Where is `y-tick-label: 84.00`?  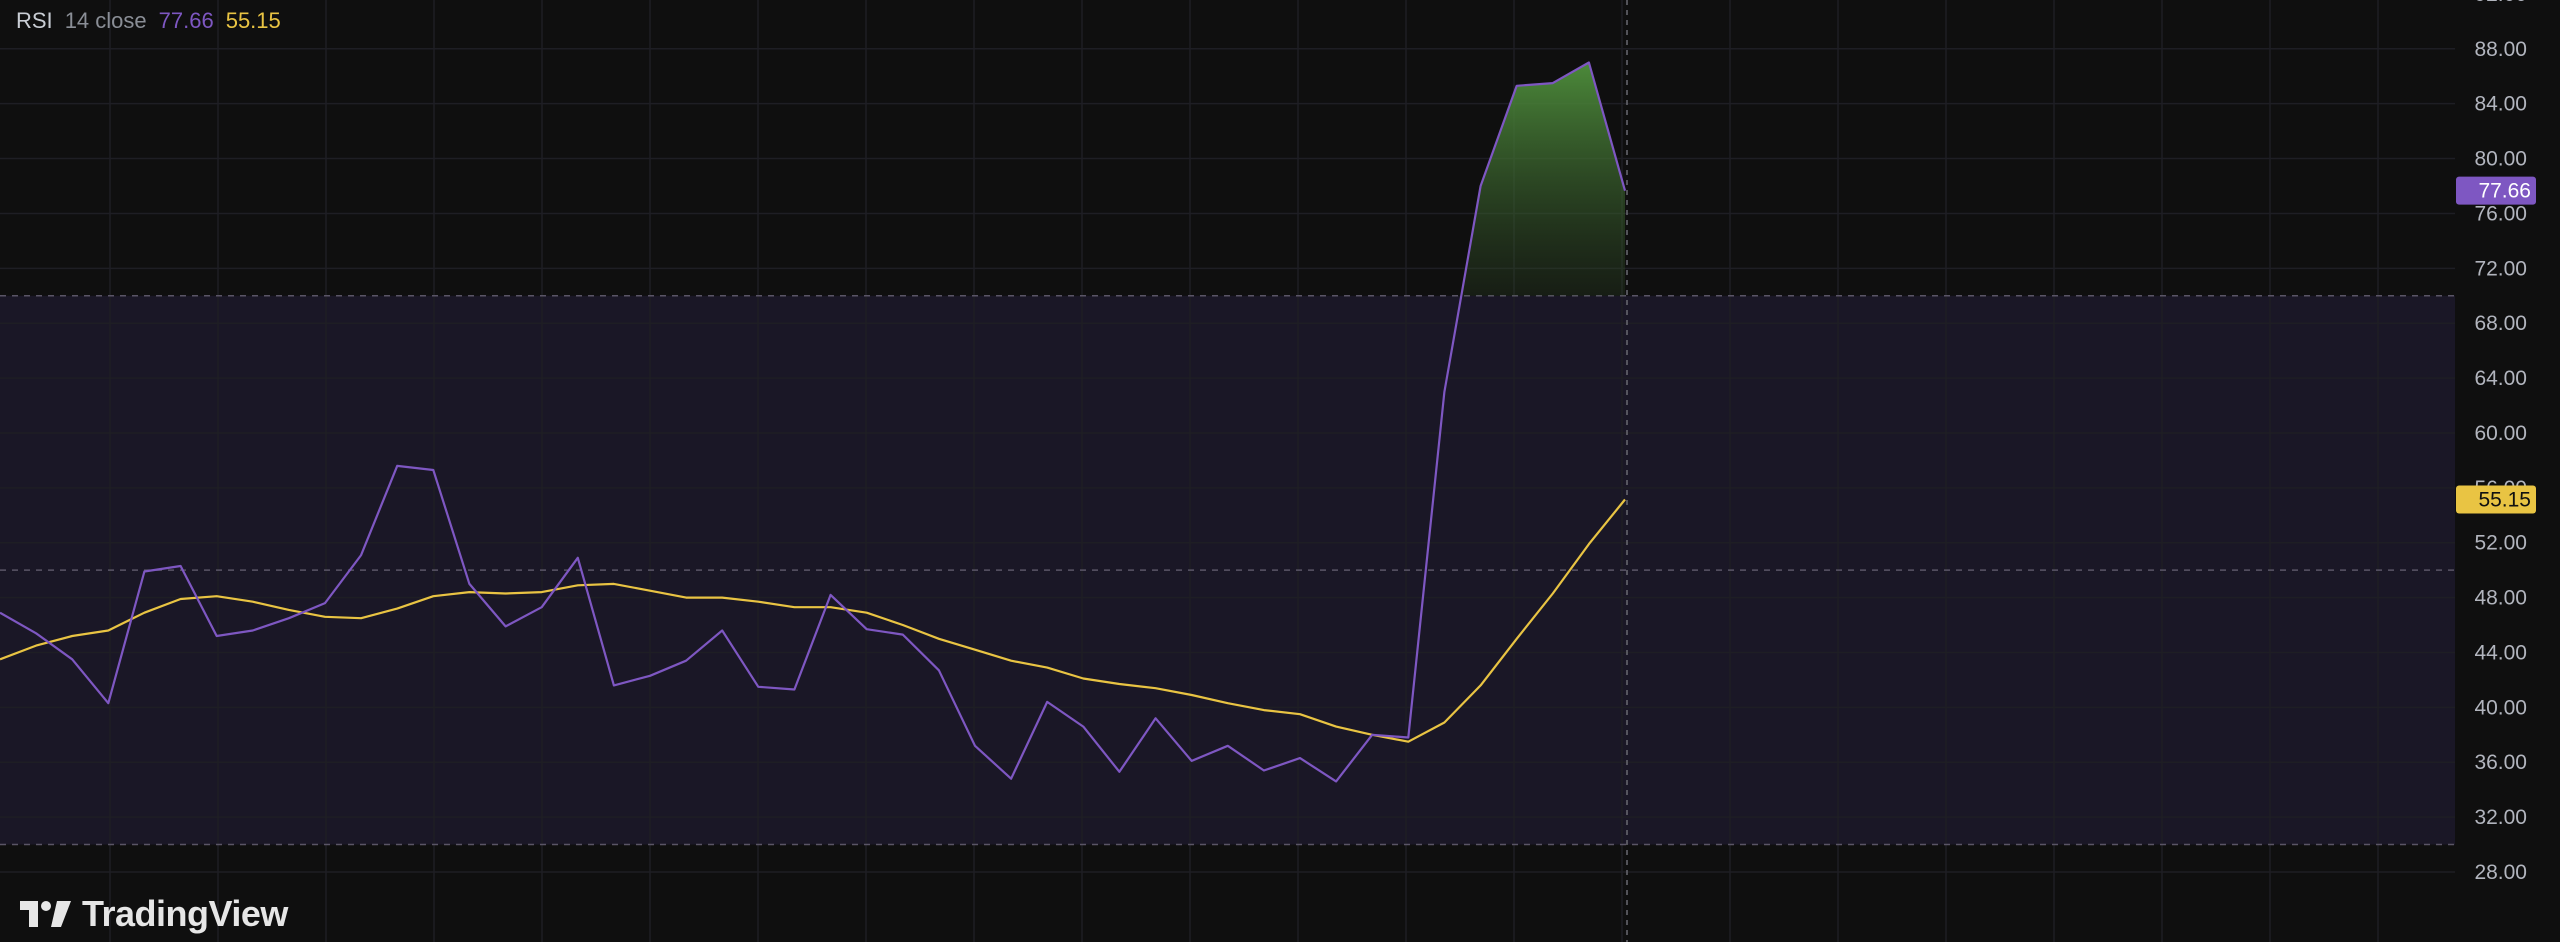 y-tick-label: 84.00 is located at coordinates (2500, 104).